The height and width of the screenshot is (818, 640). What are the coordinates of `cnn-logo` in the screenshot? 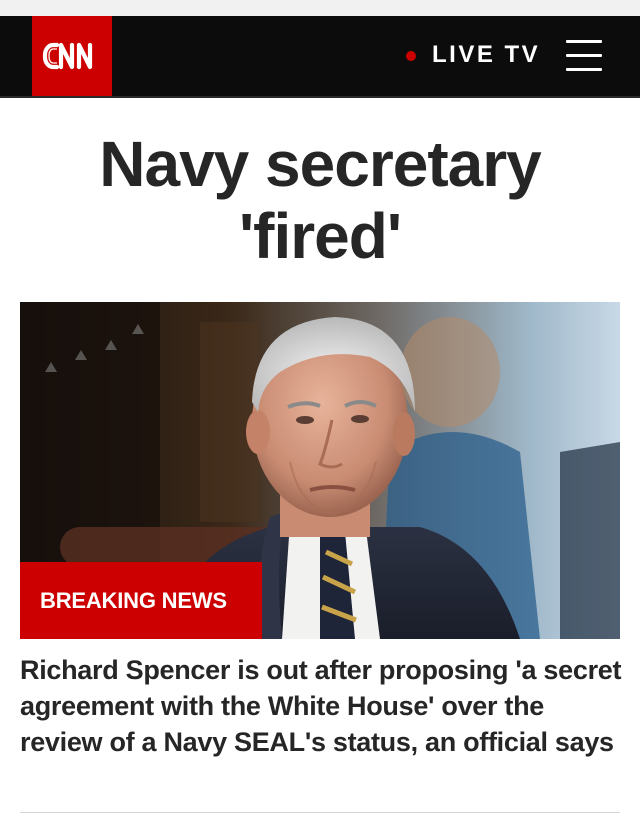 It's located at (72, 56).